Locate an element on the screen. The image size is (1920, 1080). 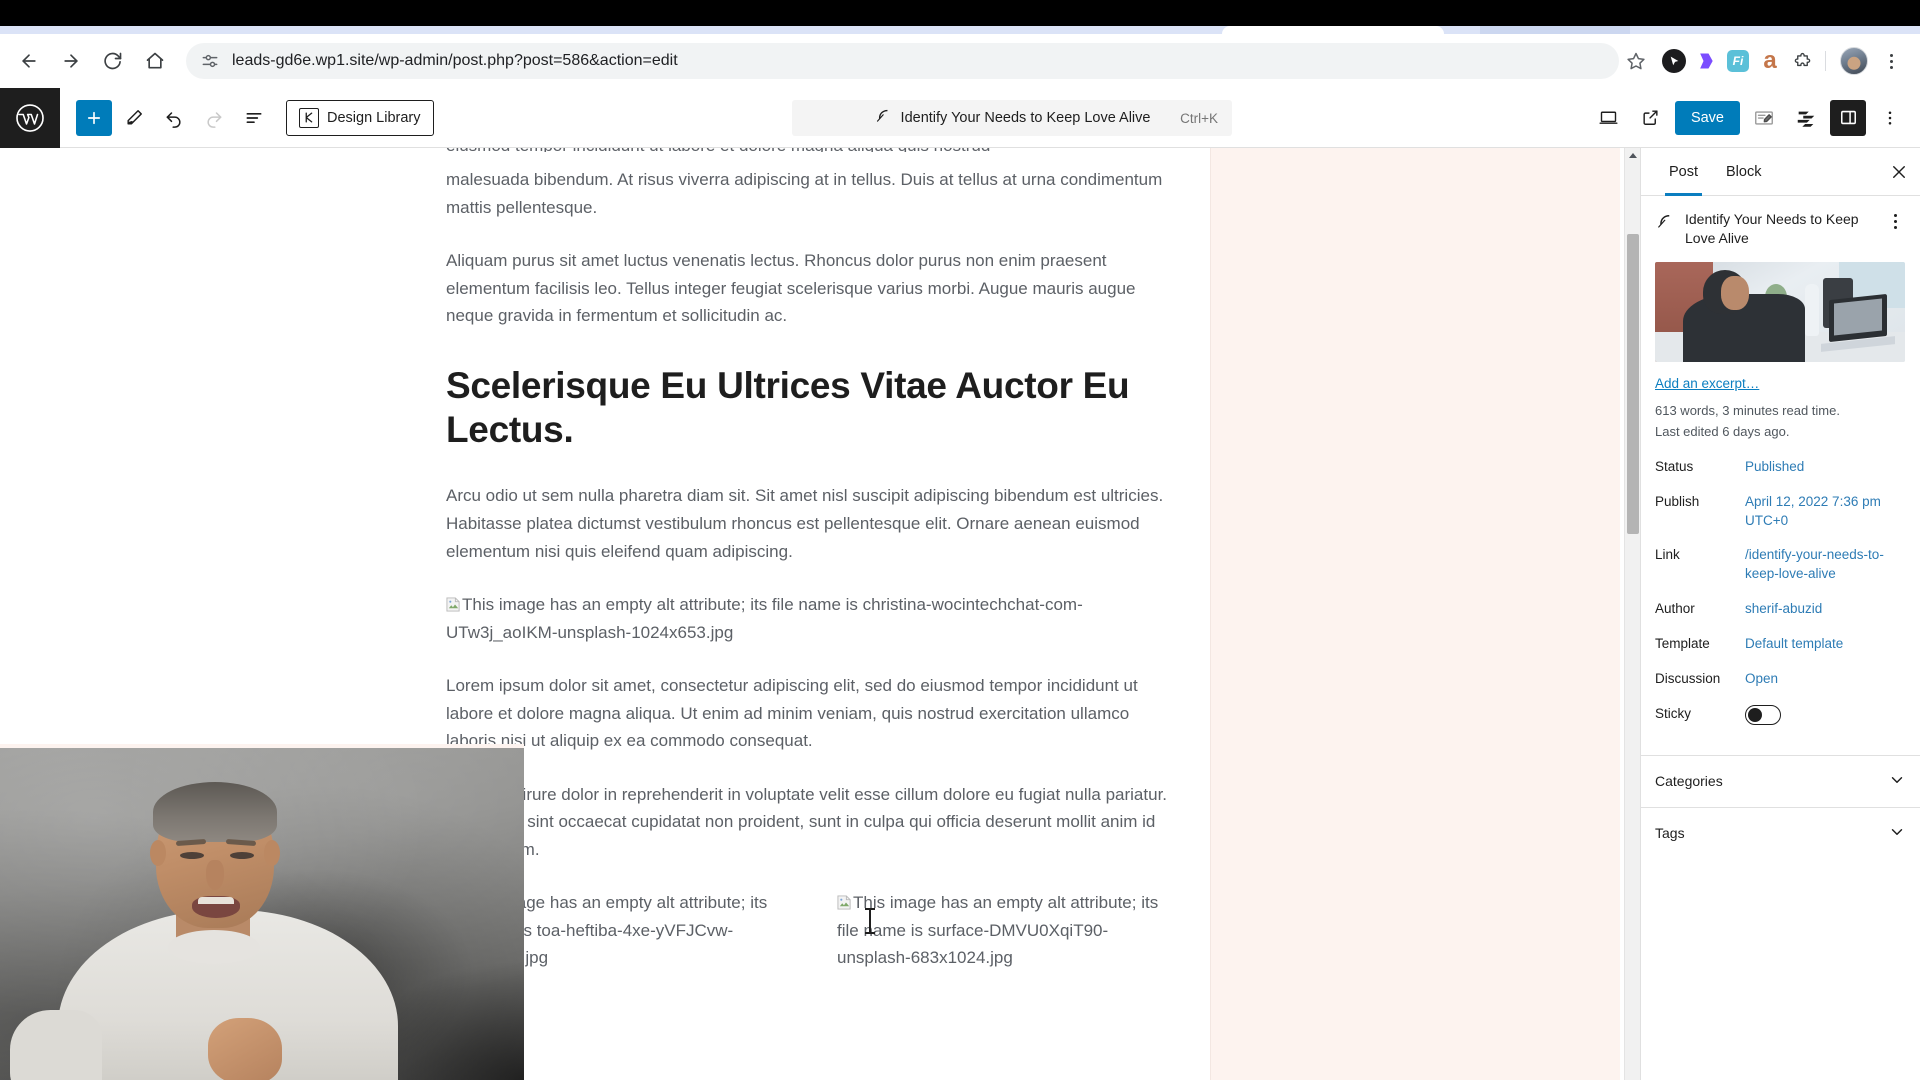
word-count-text: 613 words, 3 minutes read time. is located at coordinates (1747, 410).